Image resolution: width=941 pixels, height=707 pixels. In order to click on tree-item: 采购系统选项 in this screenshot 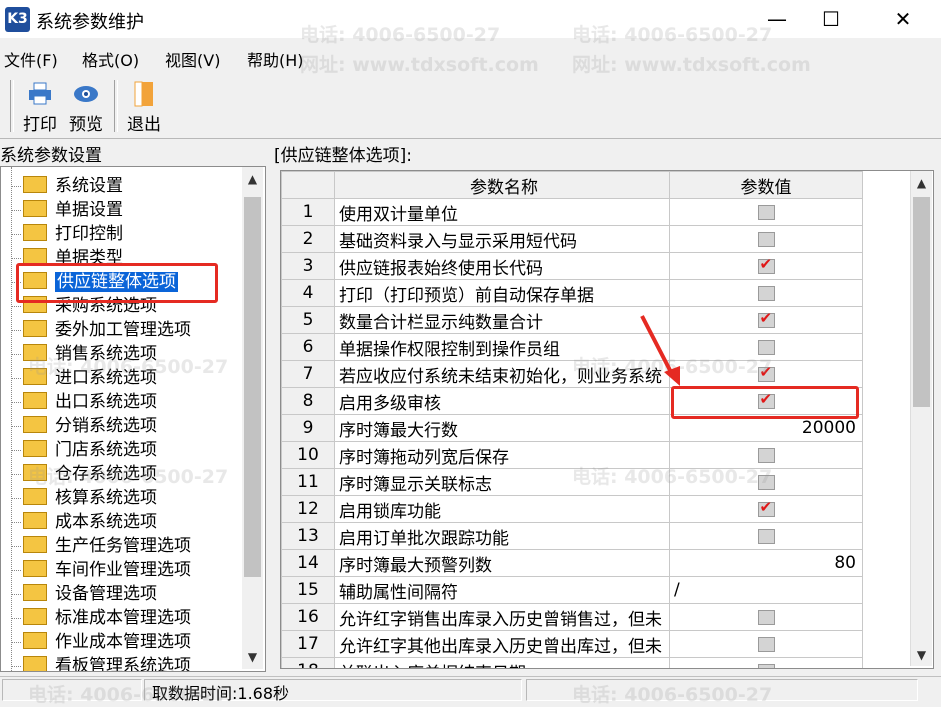, I will do `click(84, 306)`.